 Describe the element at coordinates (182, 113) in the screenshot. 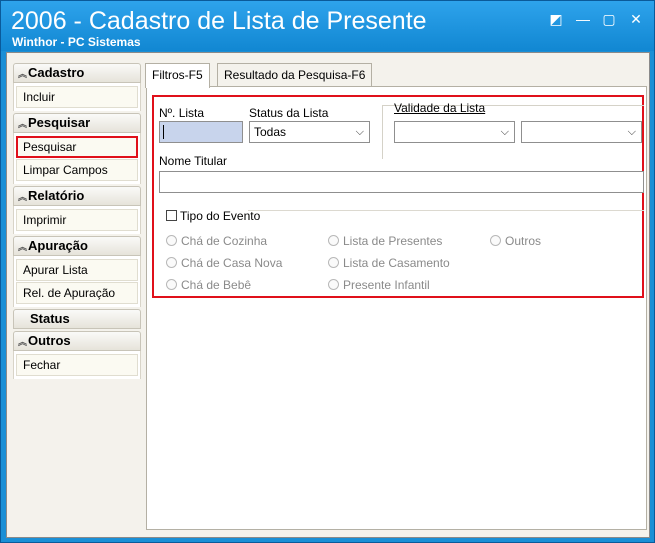

I see `num-lista-label: Nº. Lista` at that location.